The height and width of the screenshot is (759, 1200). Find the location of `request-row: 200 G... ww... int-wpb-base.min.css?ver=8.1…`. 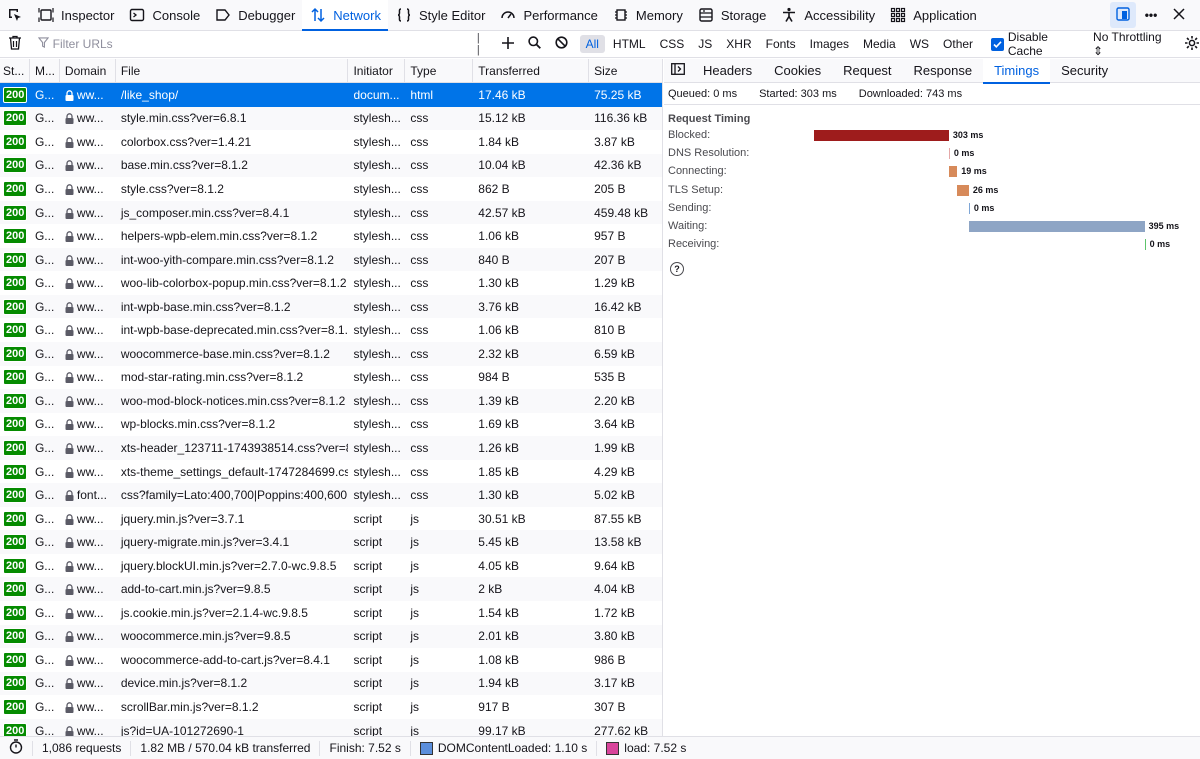

request-row: 200 G... ww... int-wpb-base.min.css?ver=8.1… is located at coordinates (331, 306).